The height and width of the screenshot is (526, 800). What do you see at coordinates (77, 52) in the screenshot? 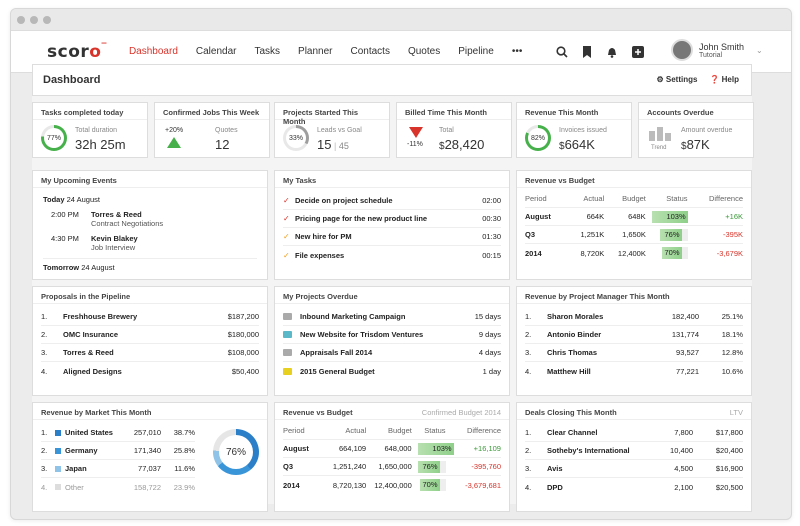
I see `scoro-logo: scoro‾` at bounding box center [77, 52].